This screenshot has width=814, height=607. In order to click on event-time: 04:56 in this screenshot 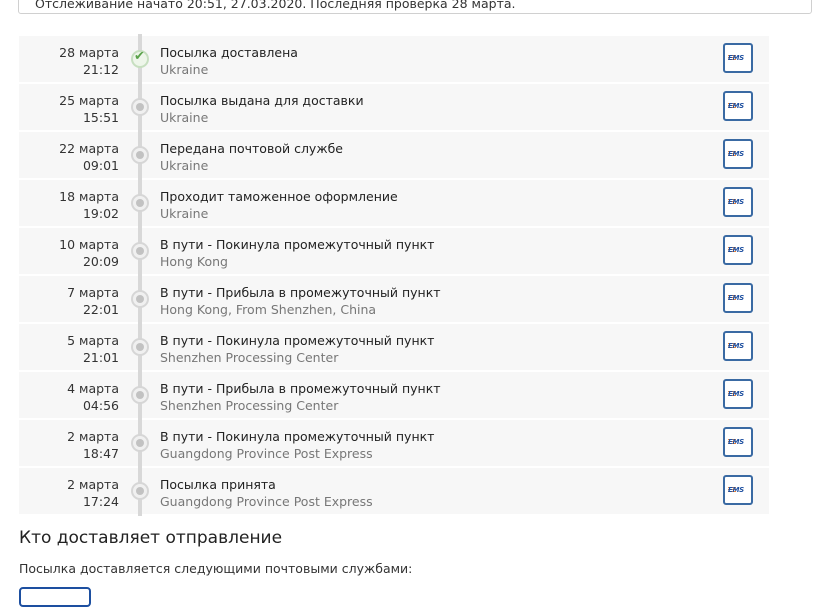, I will do `click(100, 405)`.